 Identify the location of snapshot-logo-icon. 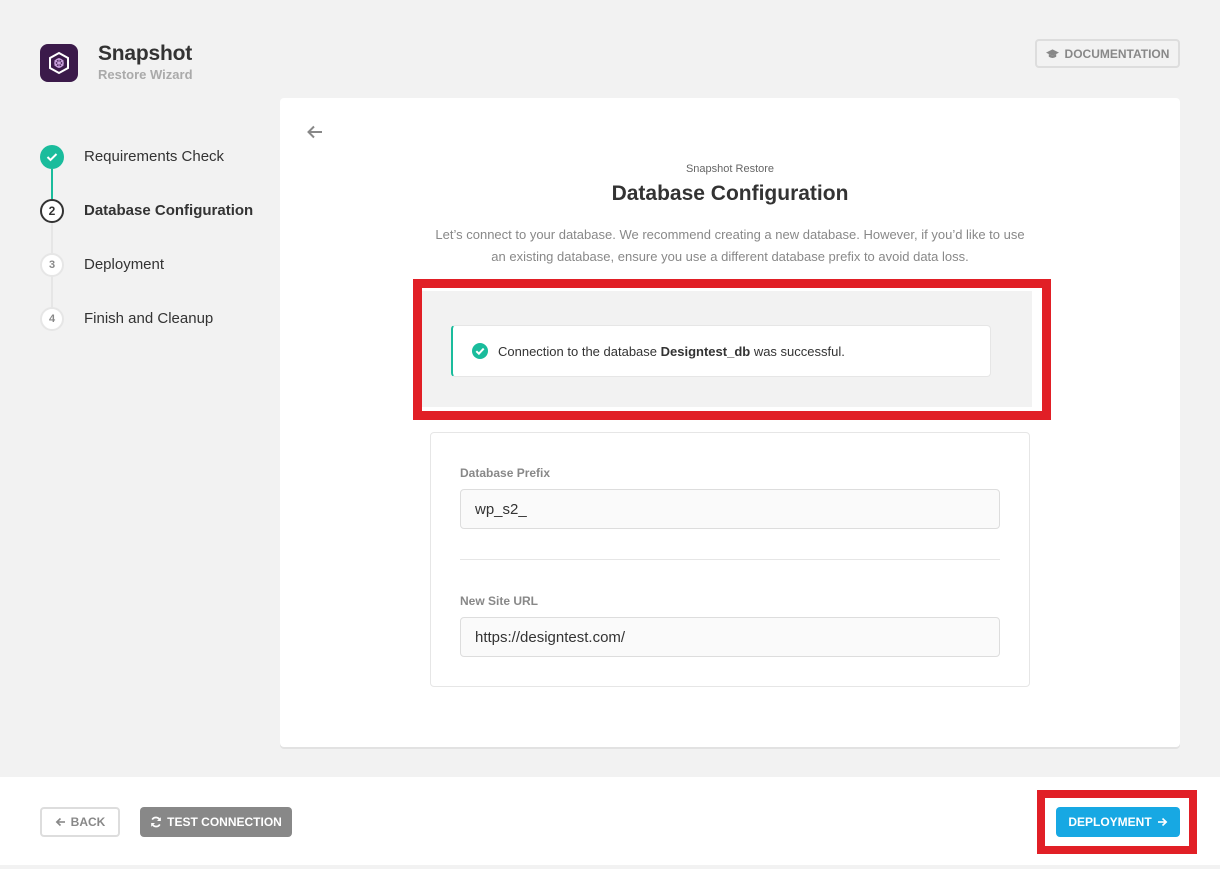
(59, 63).